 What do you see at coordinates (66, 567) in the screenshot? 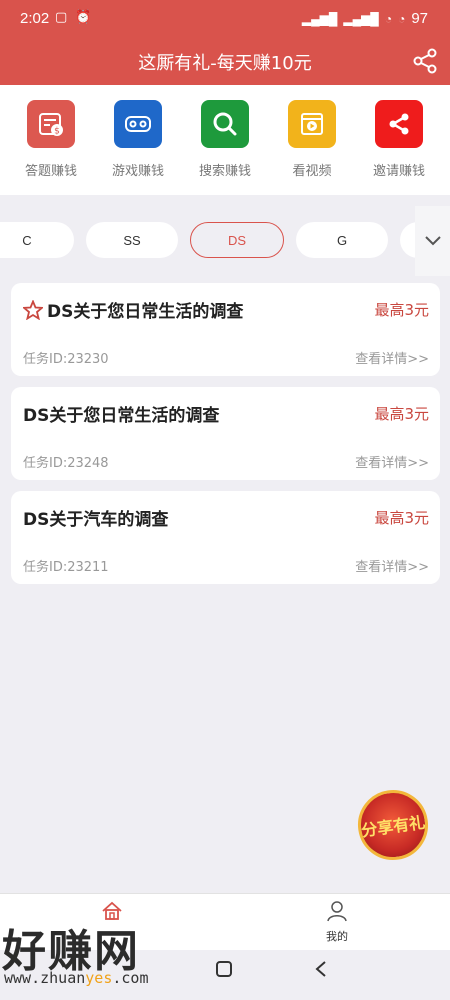
I see `task-id: 任务ID:23211` at bounding box center [66, 567].